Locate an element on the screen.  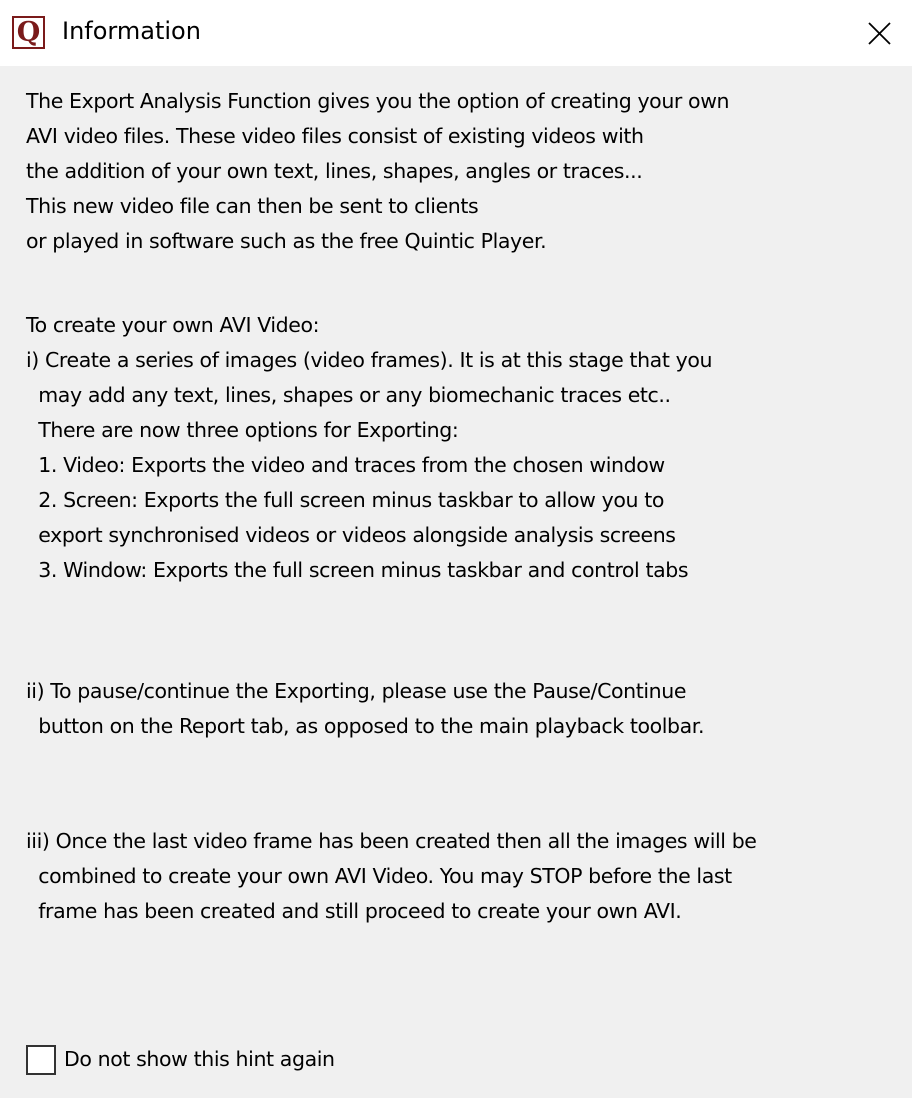
quintic-q-icon: Q is located at coordinates (28, 32).